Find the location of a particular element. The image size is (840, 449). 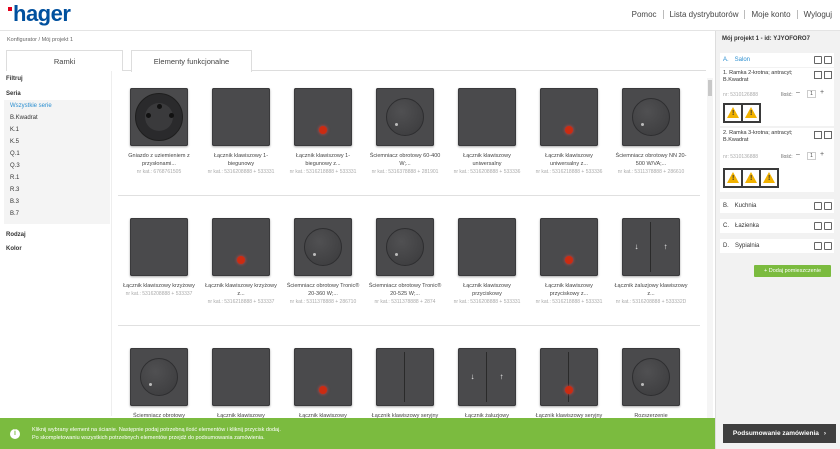

order-summary-button: Podsumowanie zamówienia › is located at coordinates (779, 433).